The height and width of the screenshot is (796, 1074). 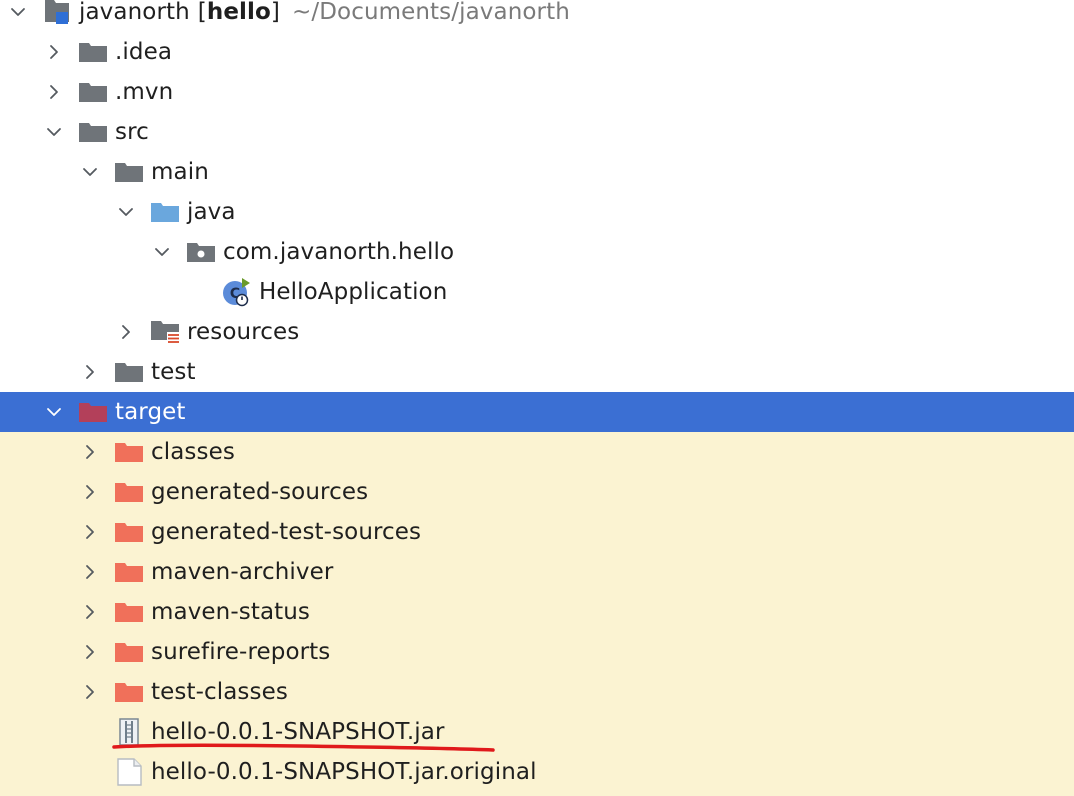 I want to click on tree-node-label: HelloApplication, so click(x=353, y=292).